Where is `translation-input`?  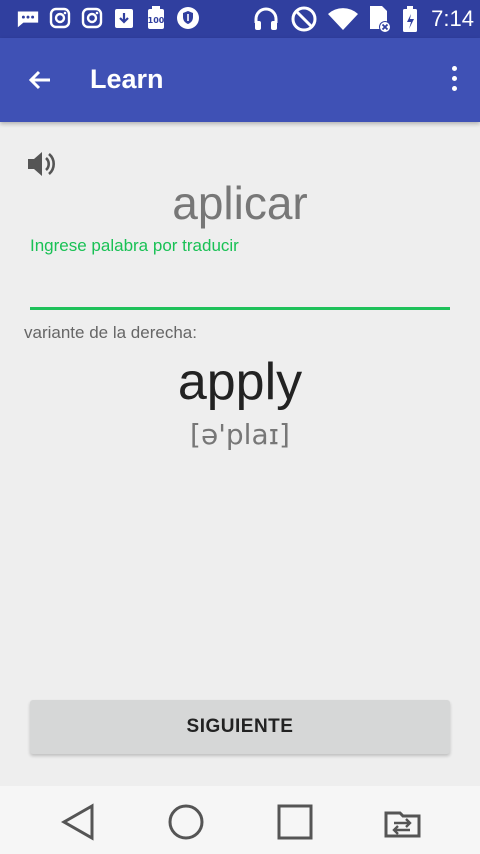 translation-input is located at coordinates (240, 284).